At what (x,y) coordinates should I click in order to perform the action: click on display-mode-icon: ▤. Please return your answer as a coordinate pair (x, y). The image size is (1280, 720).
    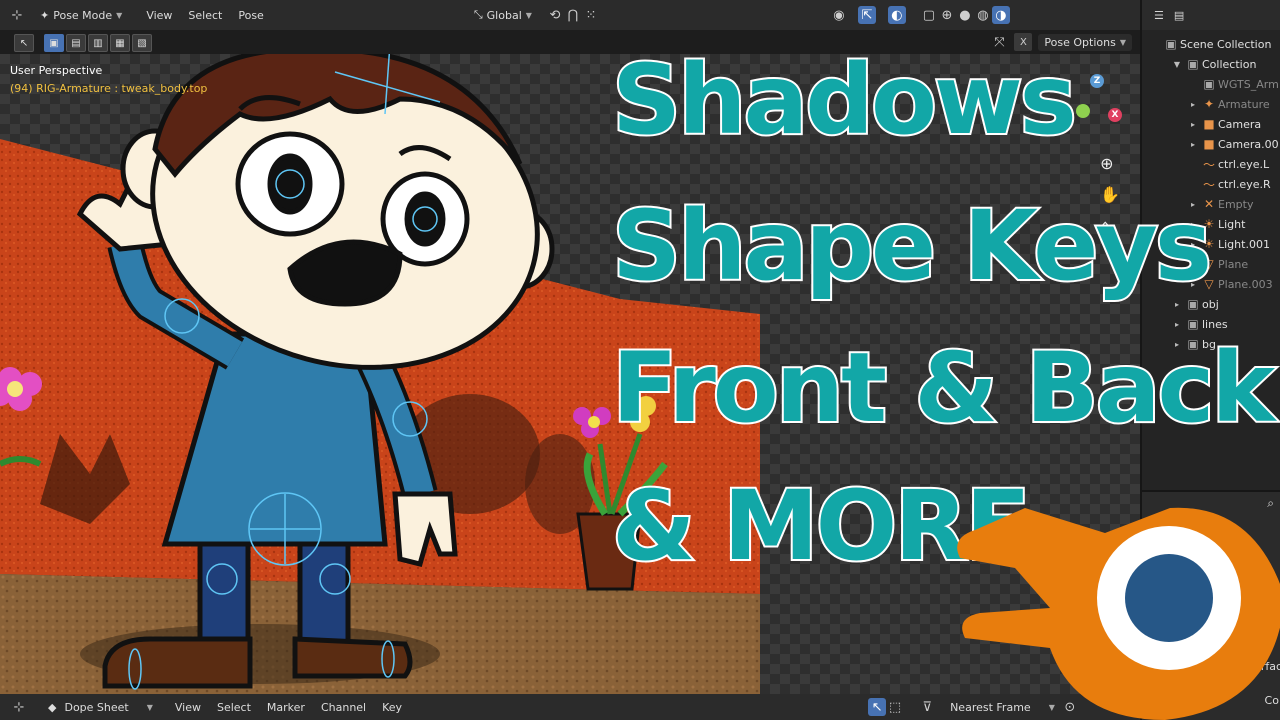
    Looking at the image, I should click on (1179, 15).